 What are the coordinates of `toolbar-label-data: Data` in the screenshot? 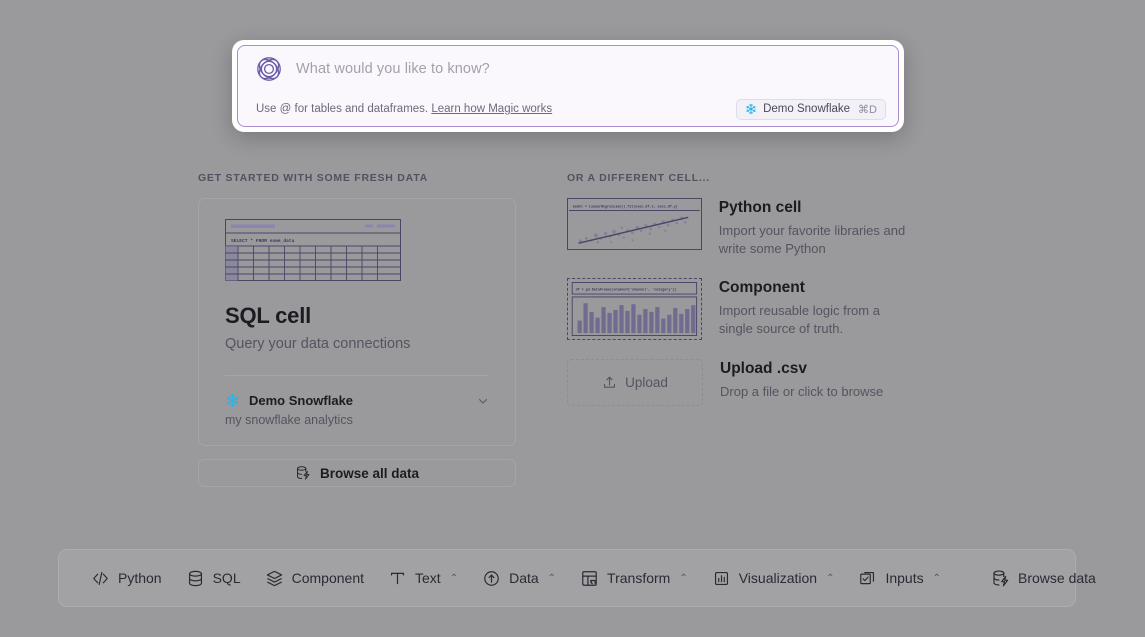 It's located at (524, 578).